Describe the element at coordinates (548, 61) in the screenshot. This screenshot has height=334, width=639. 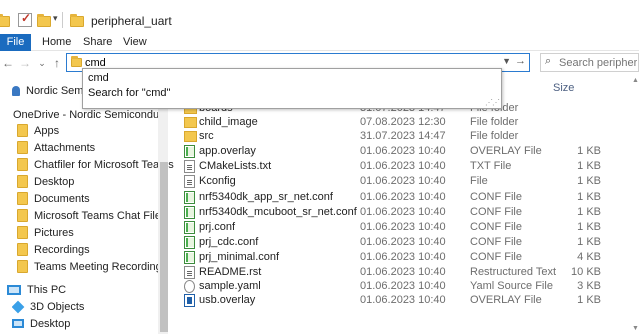
I see `search-icon: ⌕` at that location.